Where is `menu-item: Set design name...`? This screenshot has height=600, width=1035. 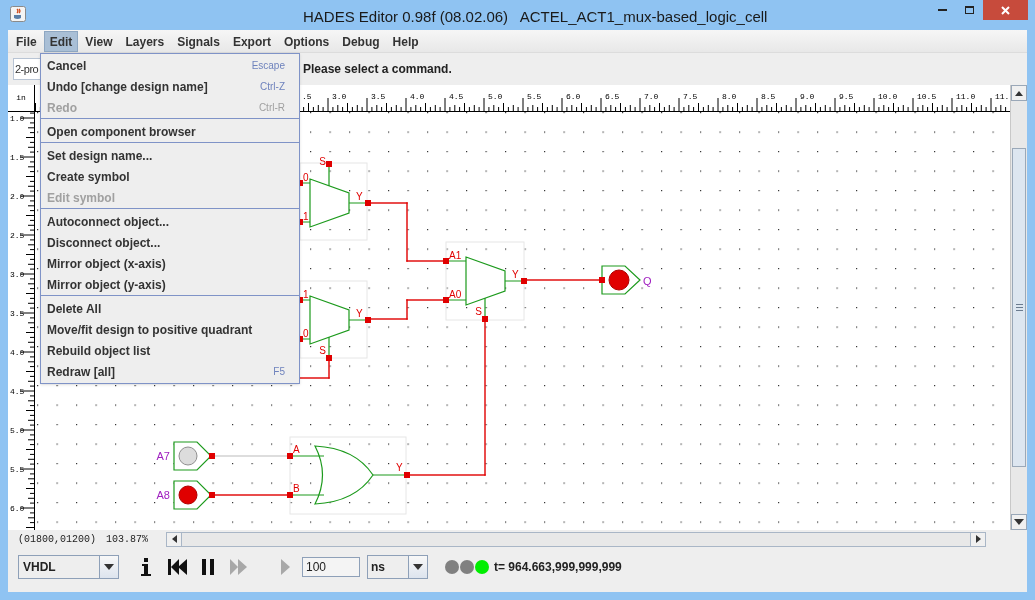 menu-item: Set design name... is located at coordinates (170, 155).